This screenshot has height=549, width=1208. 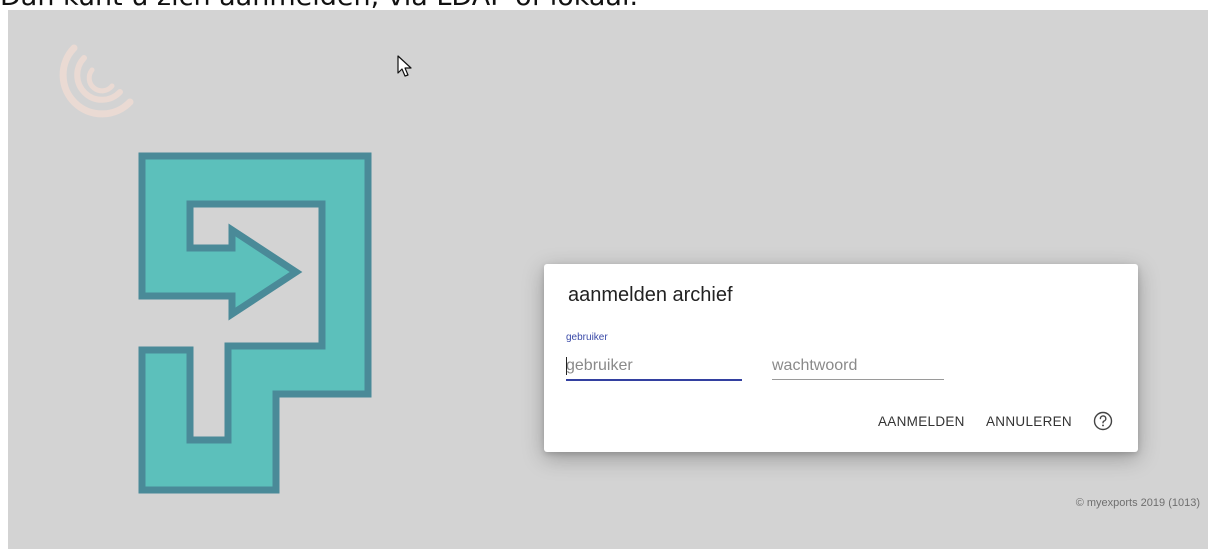 I want to click on copyright-text: © myexports 2019 (1013), so click(x=1137, y=503).